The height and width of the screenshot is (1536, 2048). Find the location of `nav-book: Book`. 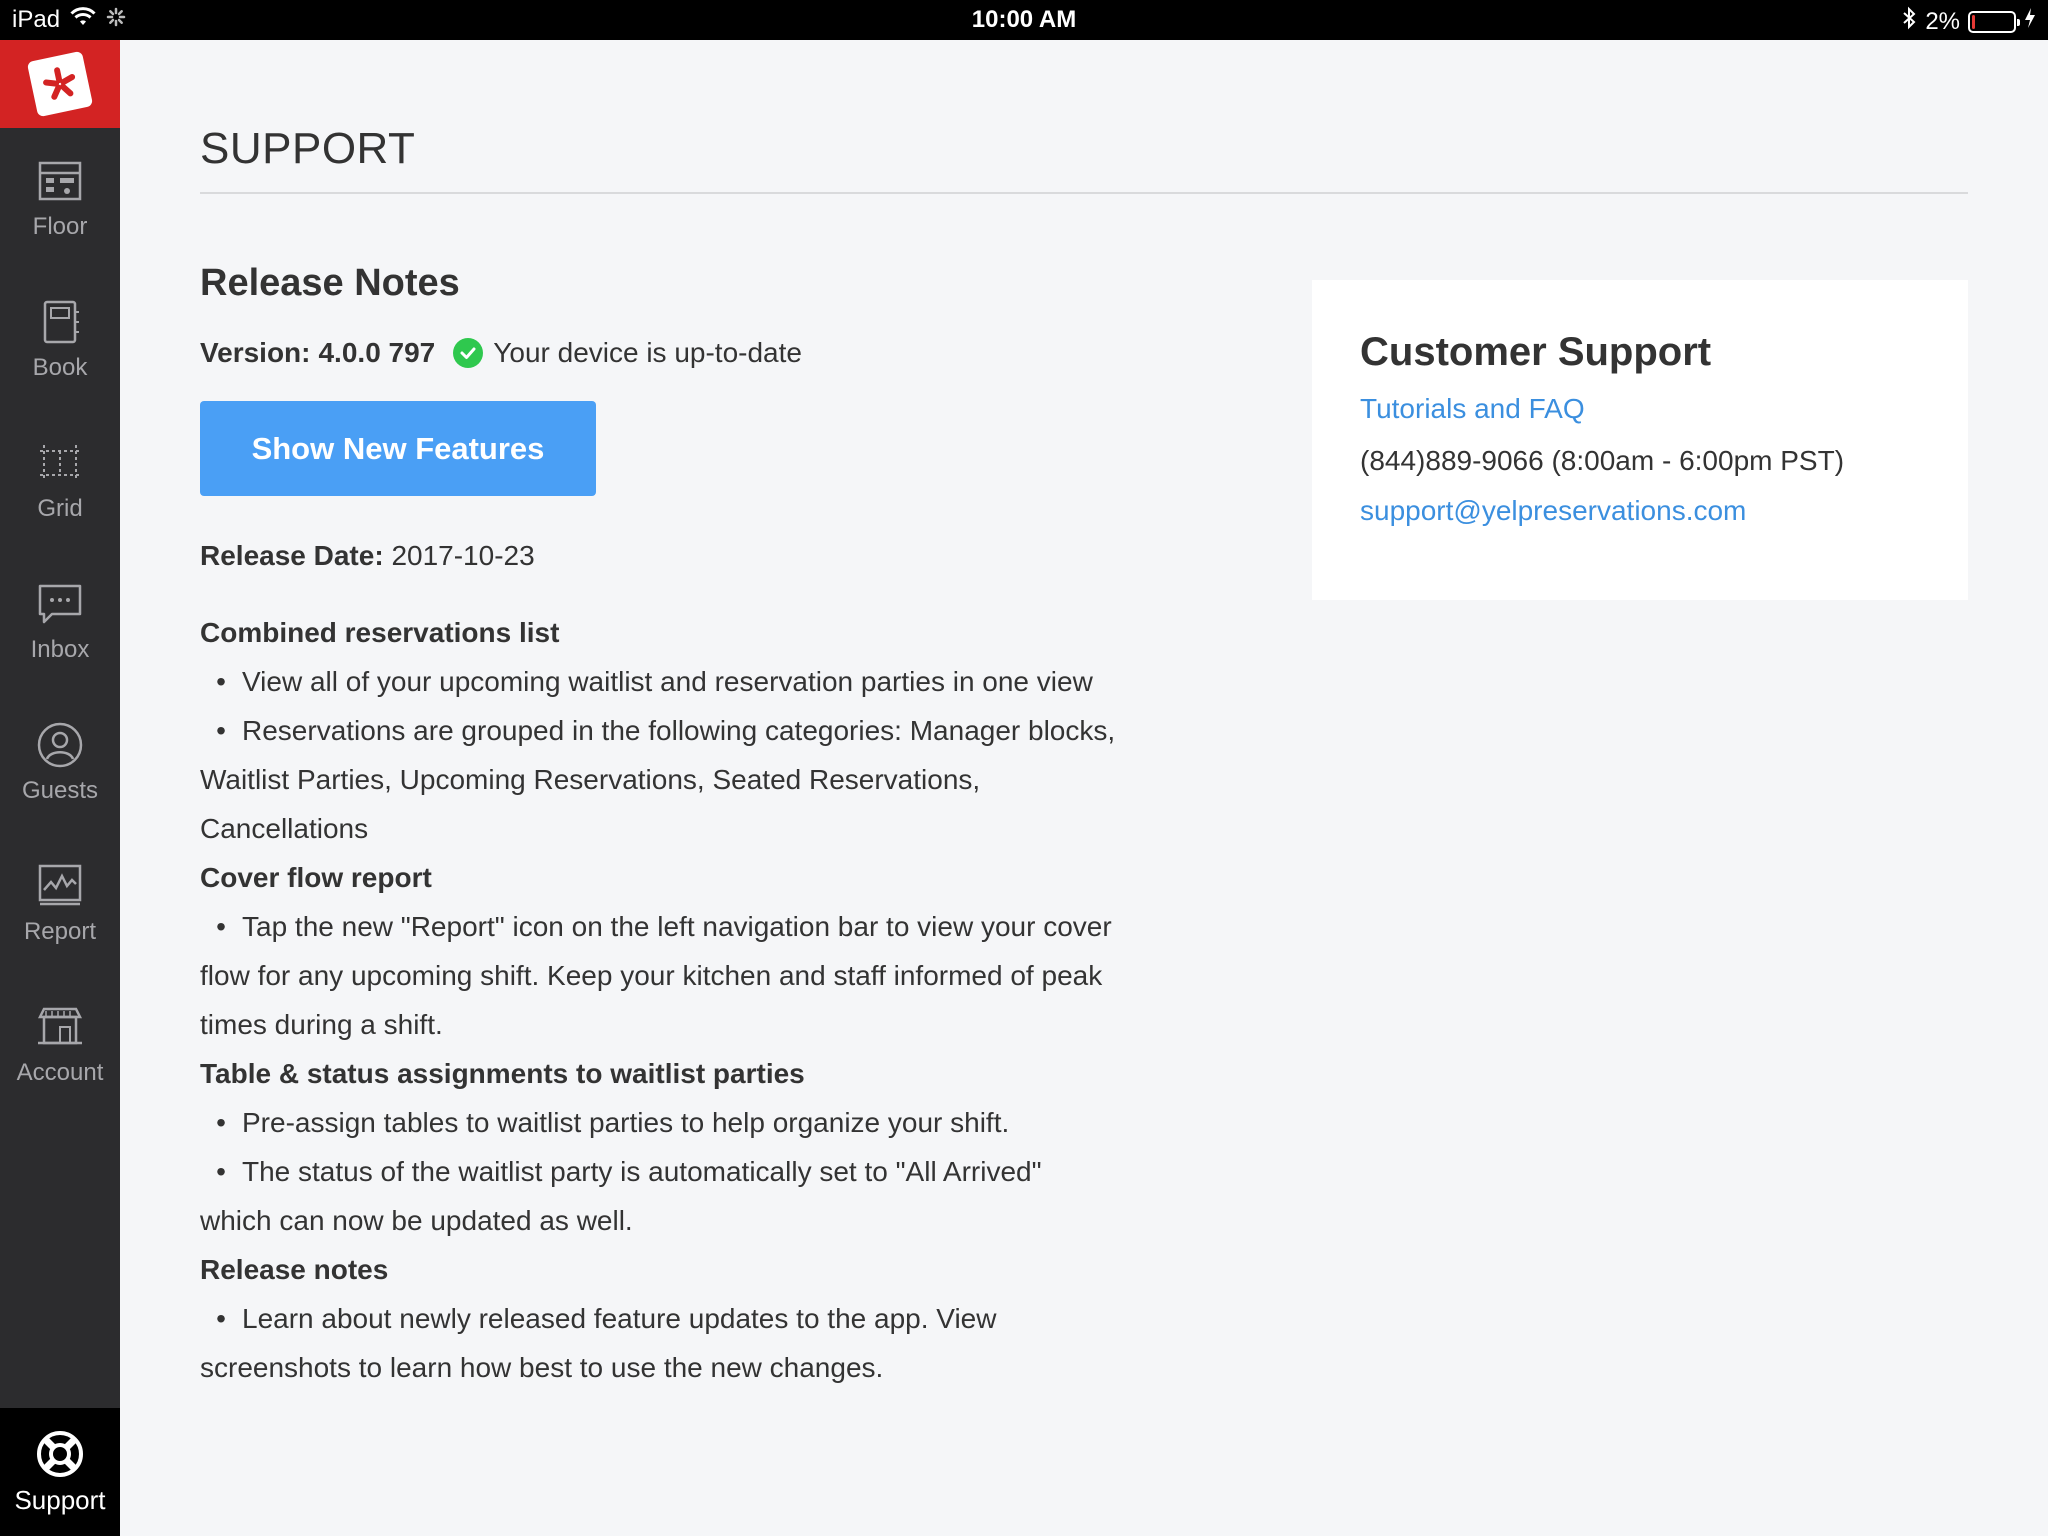

nav-book: Book is located at coordinates (60, 339).